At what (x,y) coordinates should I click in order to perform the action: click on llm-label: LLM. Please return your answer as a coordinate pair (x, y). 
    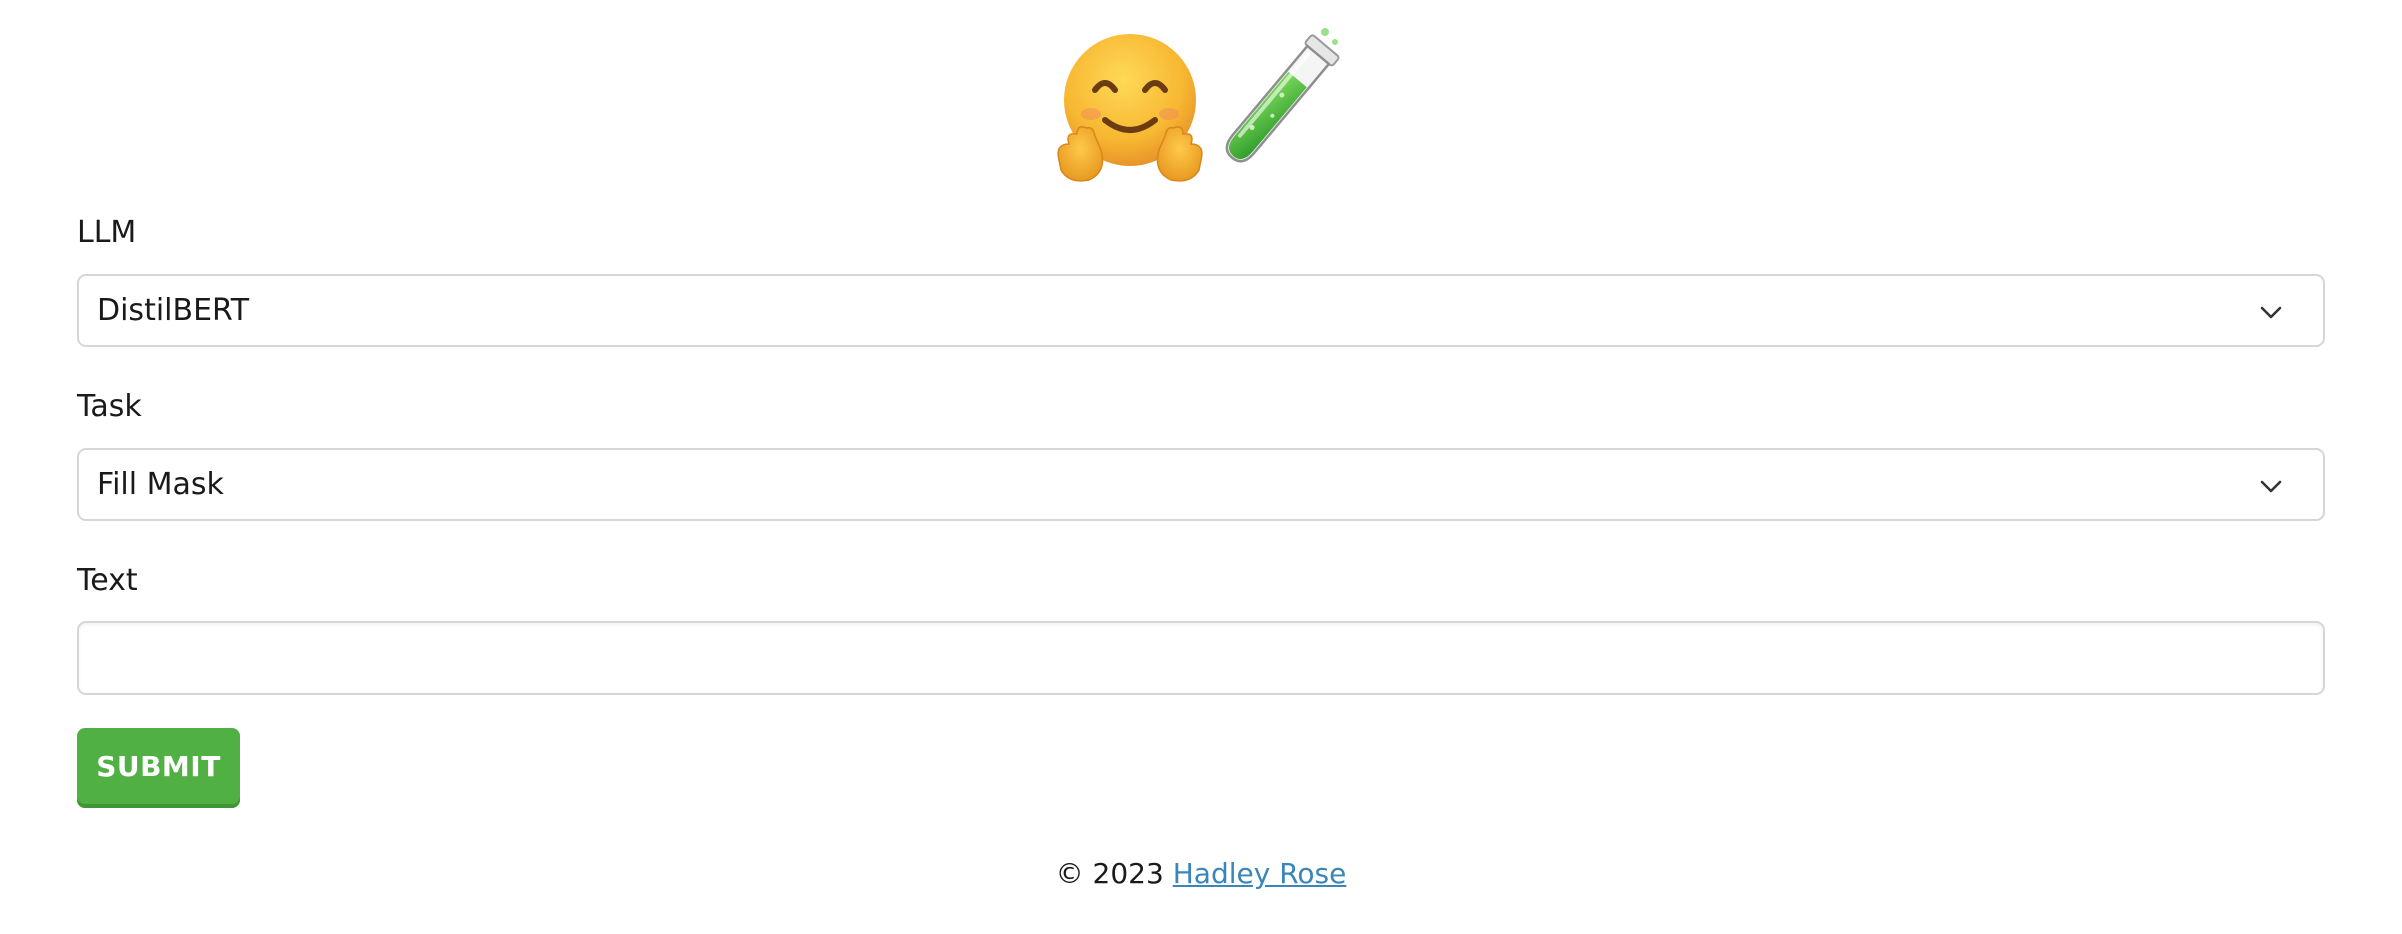
    Looking at the image, I should click on (107, 232).